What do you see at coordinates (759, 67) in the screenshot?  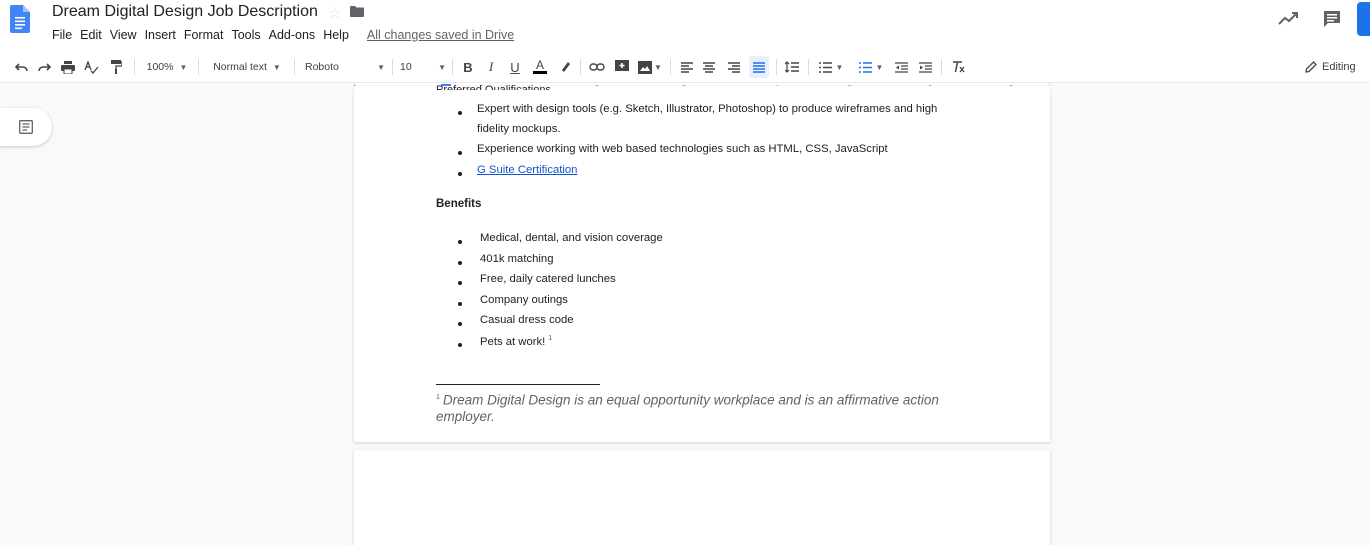 I see `justify-icon` at bounding box center [759, 67].